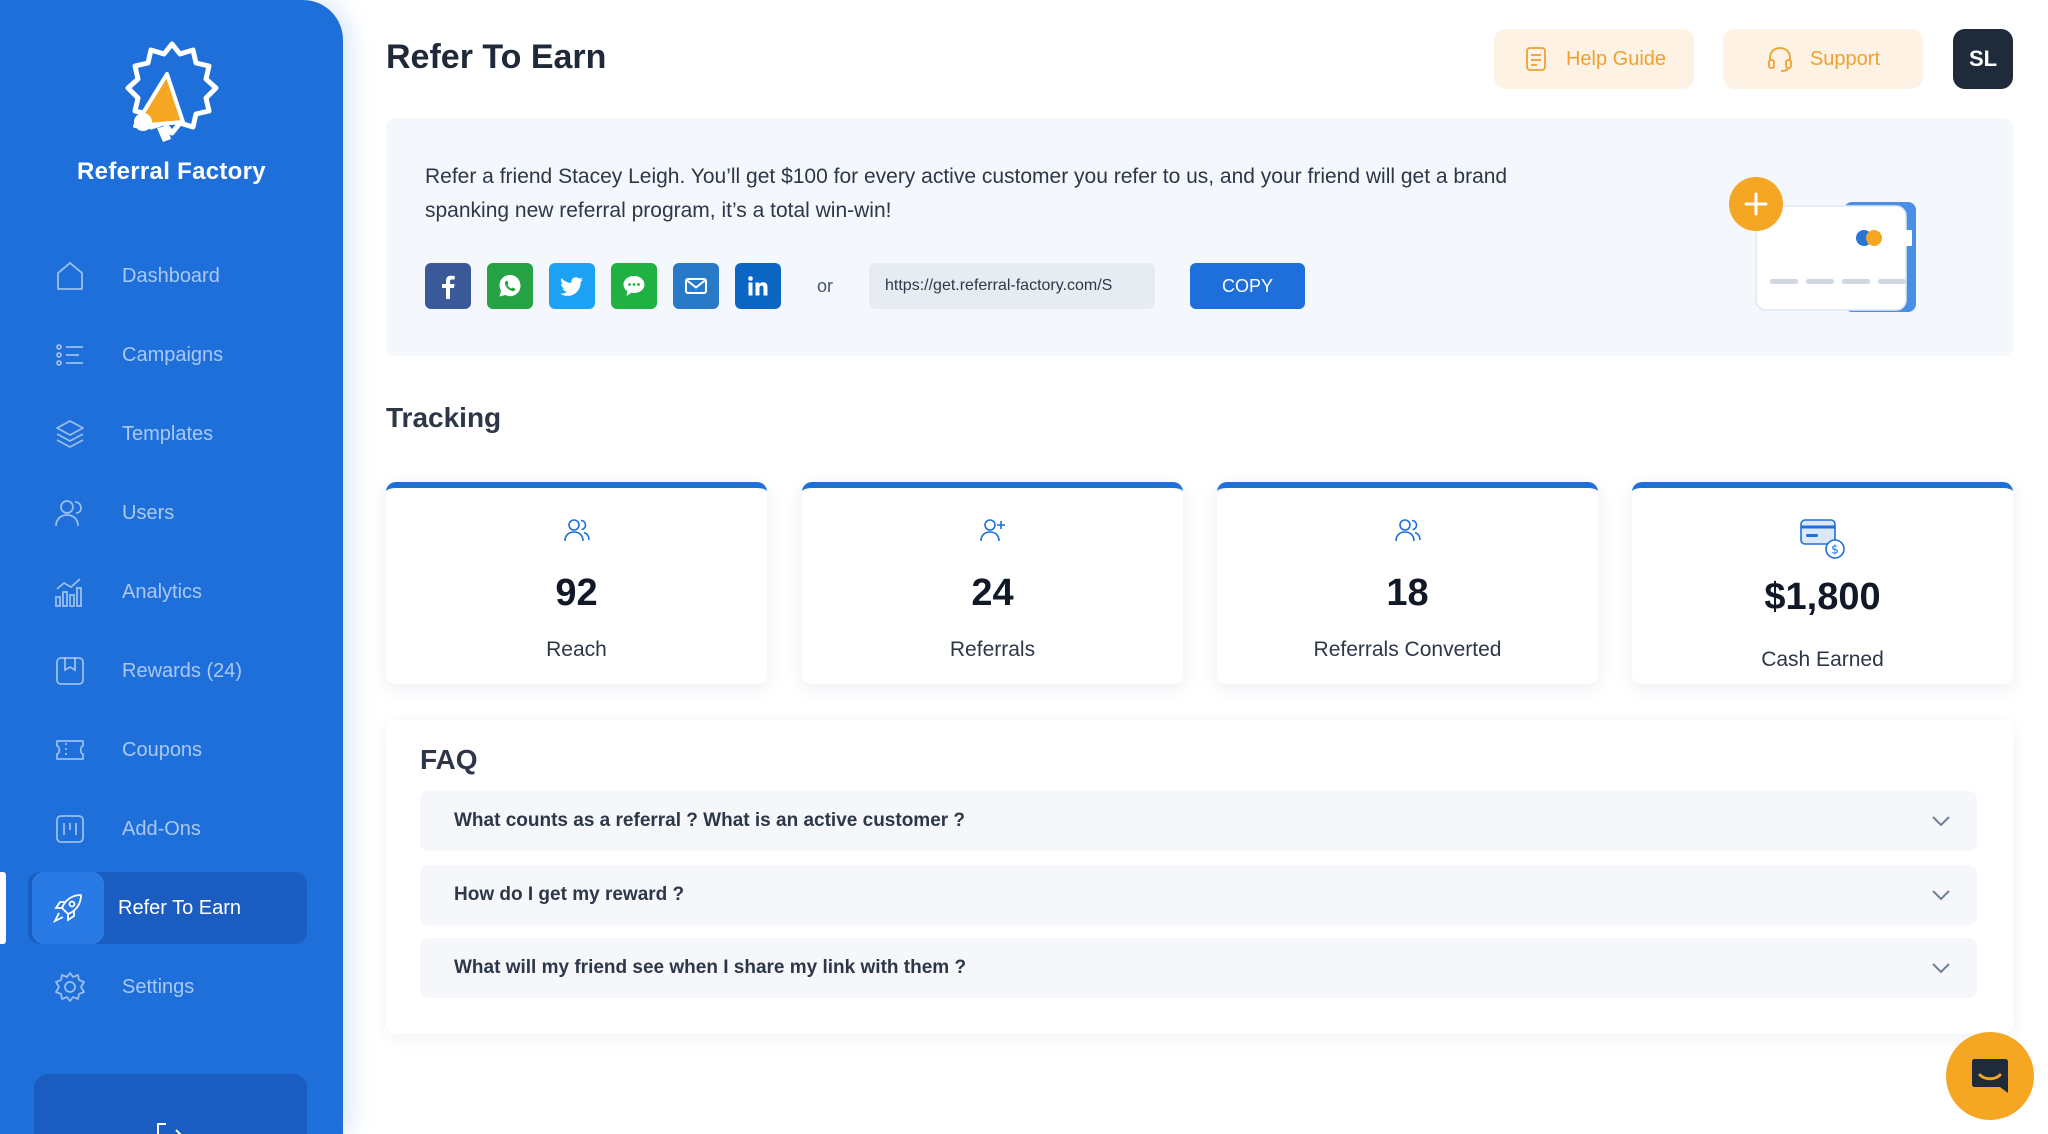 The height and width of the screenshot is (1134, 2048). Describe the element at coordinates (162, 591) in the screenshot. I see `sidebar-item-label: Analytics` at that location.